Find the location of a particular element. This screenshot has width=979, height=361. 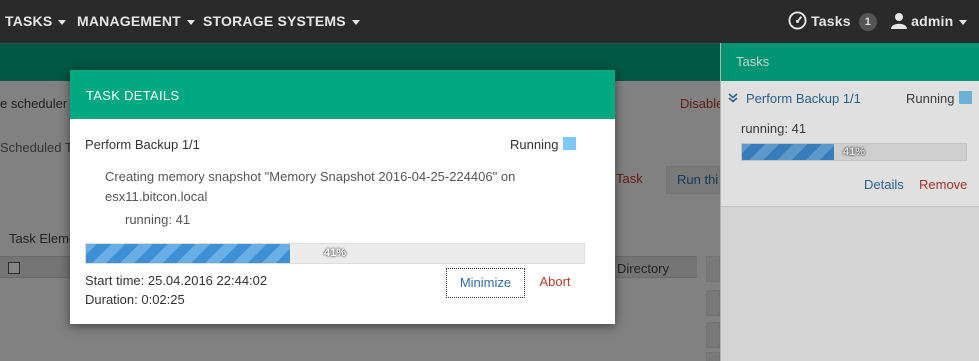

nav-tasks-menu: TASKS is located at coordinates (36, 21).